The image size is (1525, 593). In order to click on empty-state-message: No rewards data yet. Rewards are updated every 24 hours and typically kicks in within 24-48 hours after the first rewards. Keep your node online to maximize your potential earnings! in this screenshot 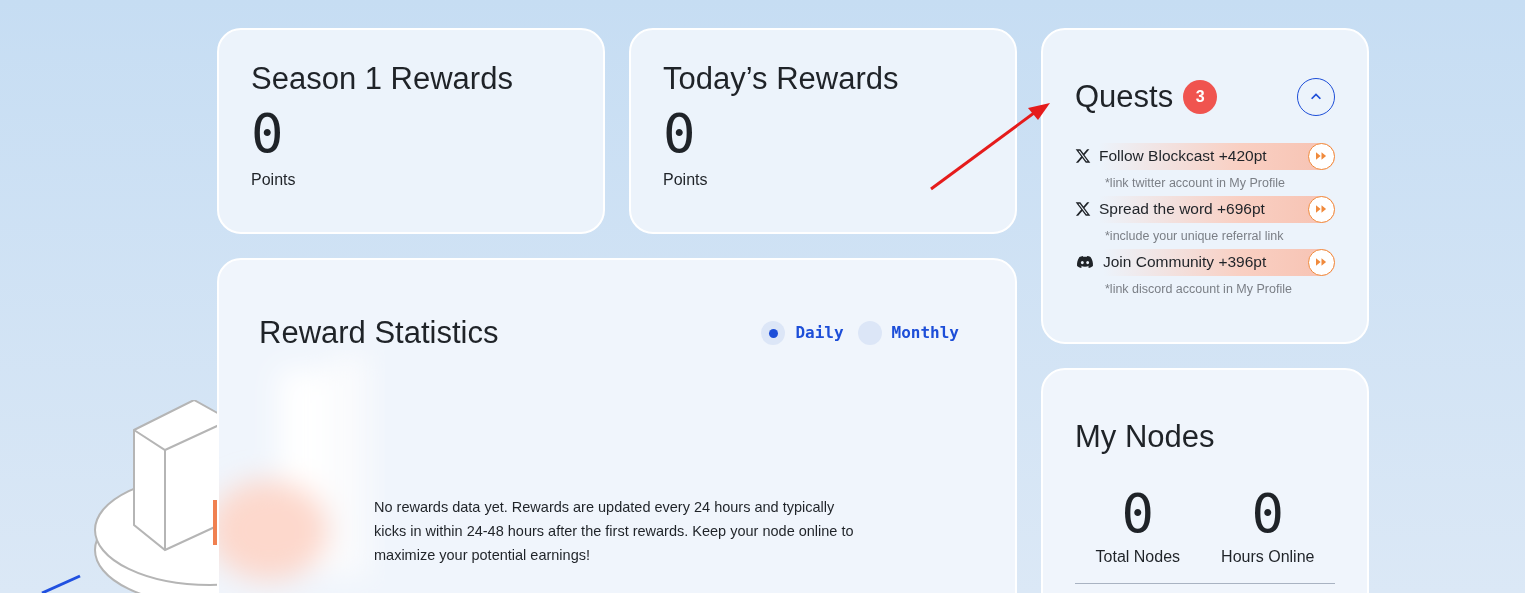, I will do `click(614, 531)`.